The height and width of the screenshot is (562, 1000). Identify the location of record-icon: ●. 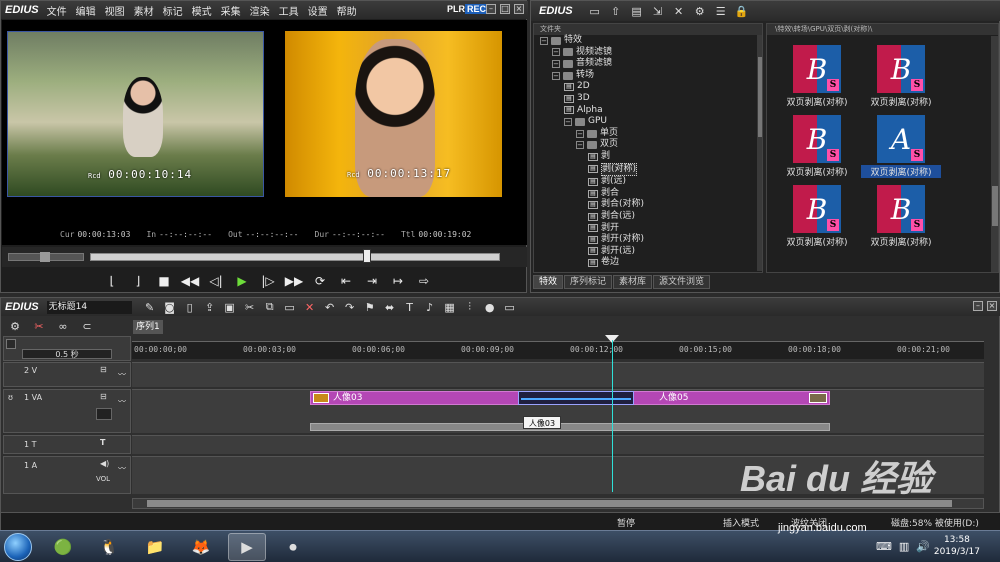
(490, 307).